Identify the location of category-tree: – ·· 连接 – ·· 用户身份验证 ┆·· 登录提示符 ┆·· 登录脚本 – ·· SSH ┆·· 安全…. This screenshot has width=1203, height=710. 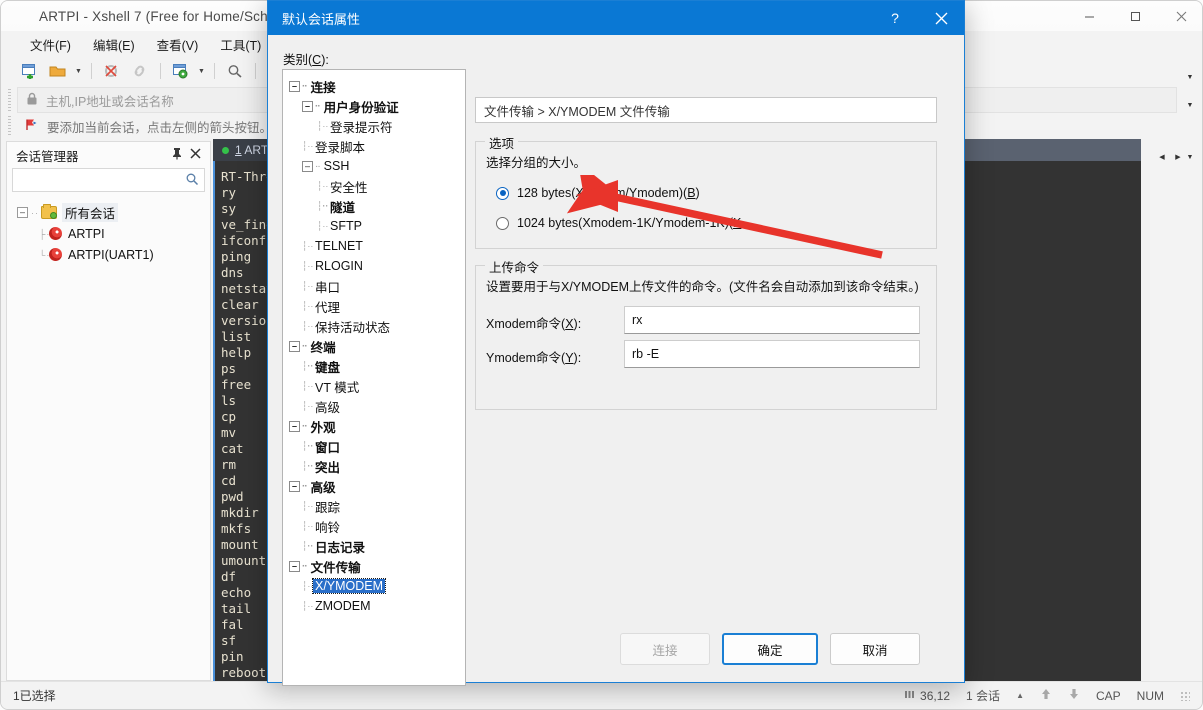
(374, 377).